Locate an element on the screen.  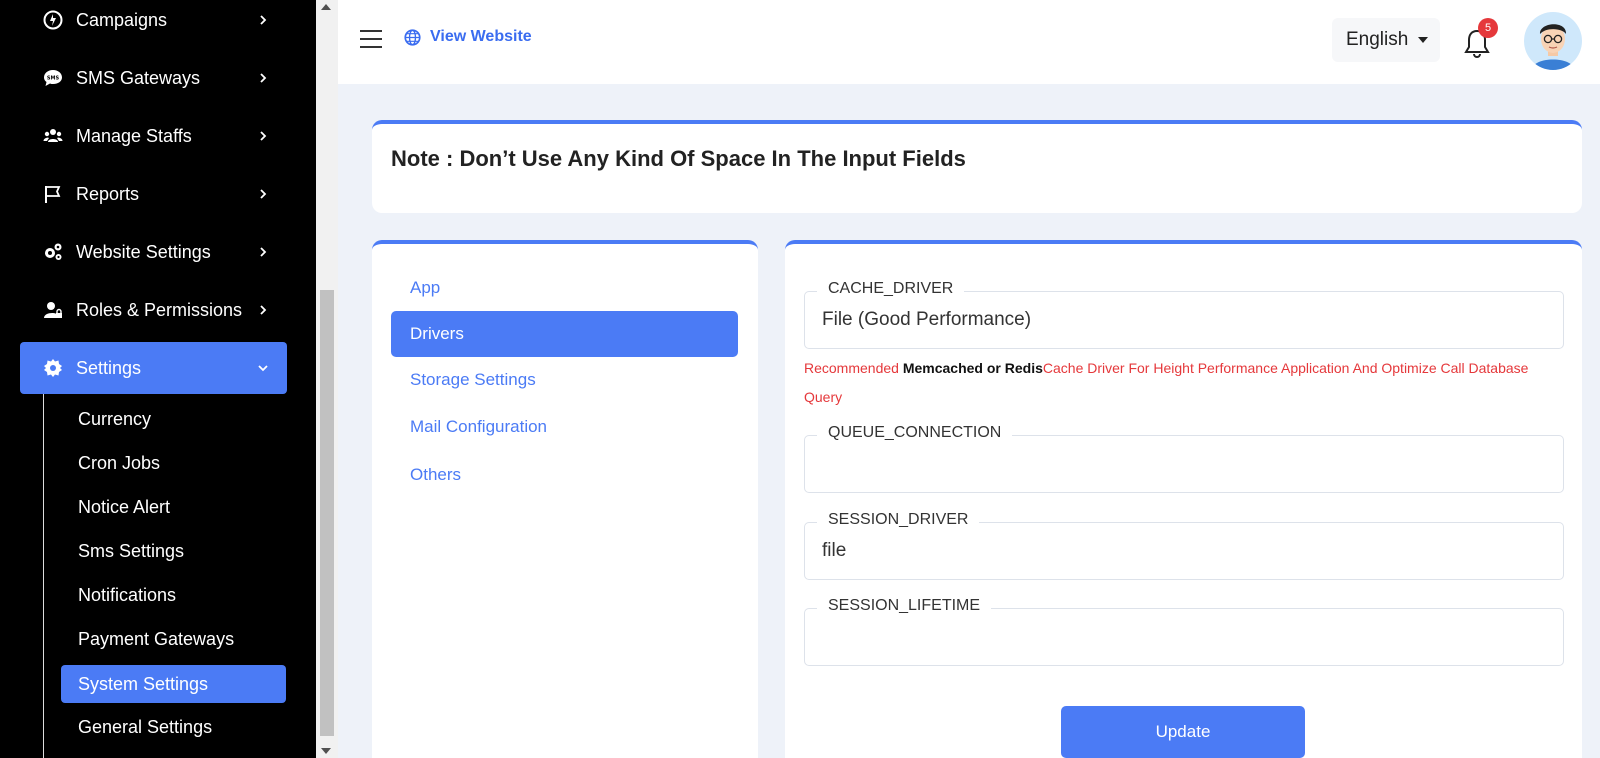
tab-app: App is located at coordinates (564, 288).